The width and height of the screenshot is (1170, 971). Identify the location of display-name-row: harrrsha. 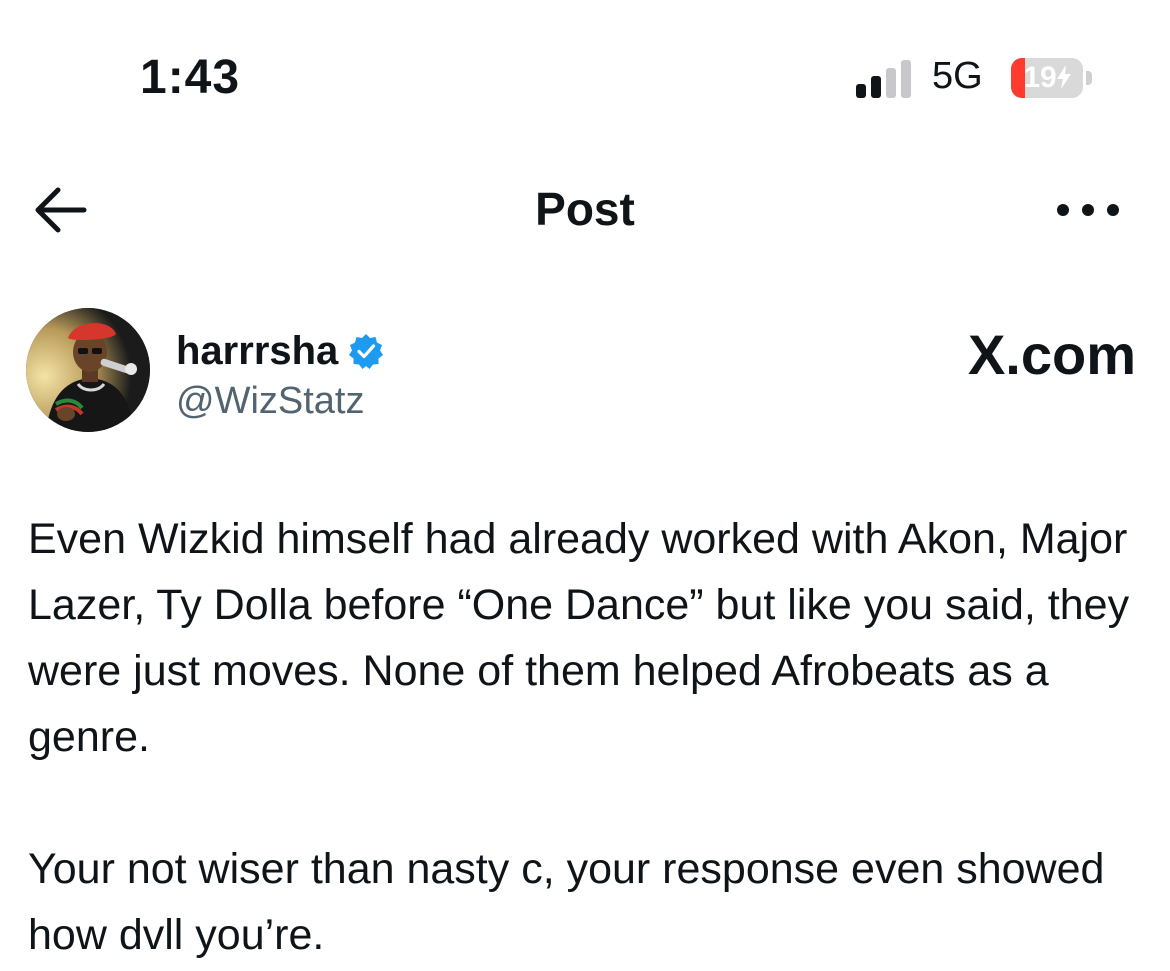
(280, 351).